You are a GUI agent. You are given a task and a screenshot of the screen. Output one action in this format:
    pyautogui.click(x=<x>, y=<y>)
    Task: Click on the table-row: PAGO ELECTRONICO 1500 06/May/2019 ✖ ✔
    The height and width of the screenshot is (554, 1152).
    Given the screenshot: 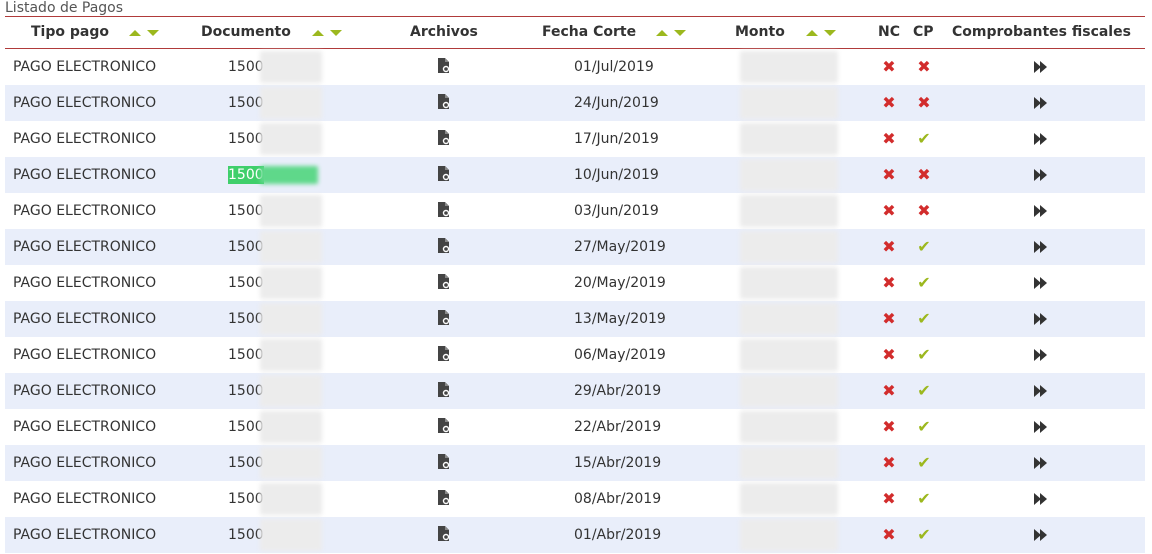 What is the action you would take?
    pyautogui.click(x=575, y=355)
    